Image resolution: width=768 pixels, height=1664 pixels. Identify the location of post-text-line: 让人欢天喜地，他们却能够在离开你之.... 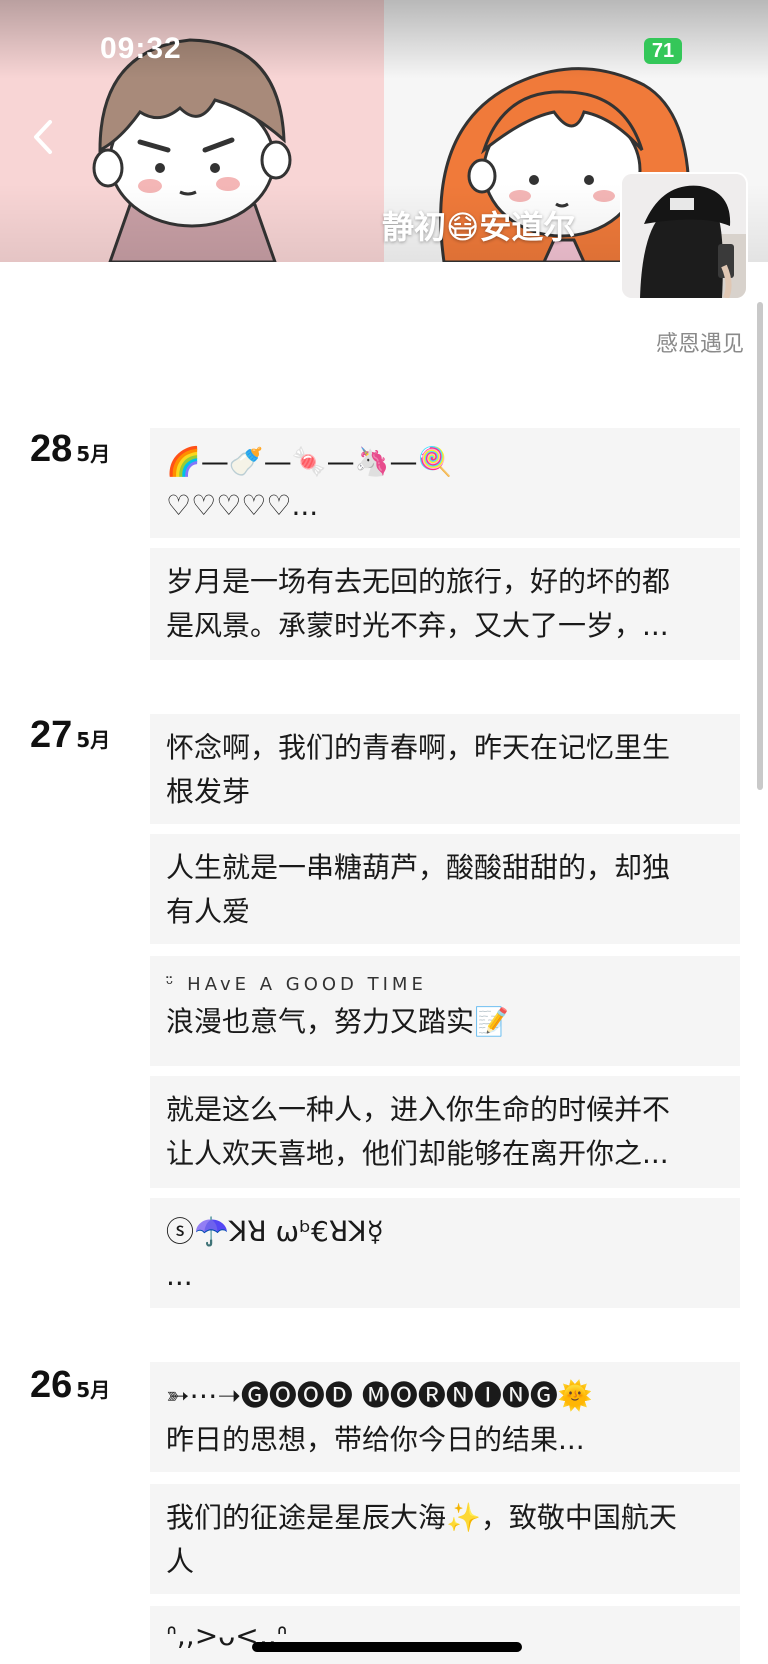
(417, 1153).